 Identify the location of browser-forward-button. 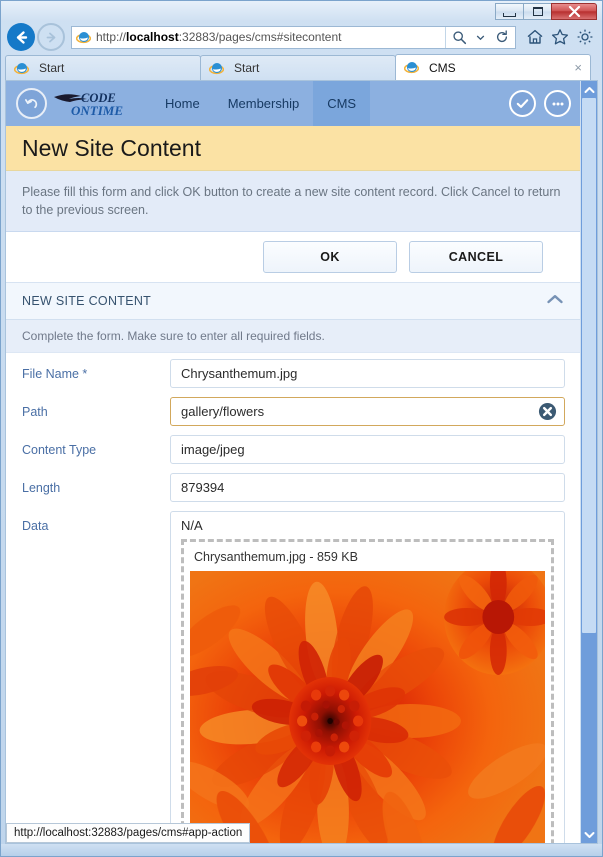
(51, 37).